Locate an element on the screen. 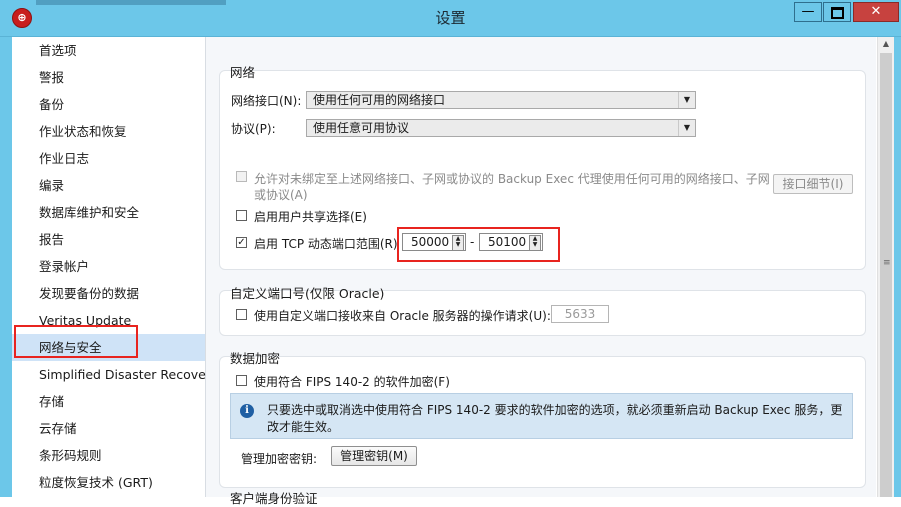 This screenshot has width=901, height=507. protocol-value: 使用任意可用协议 is located at coordinates (361, 128).